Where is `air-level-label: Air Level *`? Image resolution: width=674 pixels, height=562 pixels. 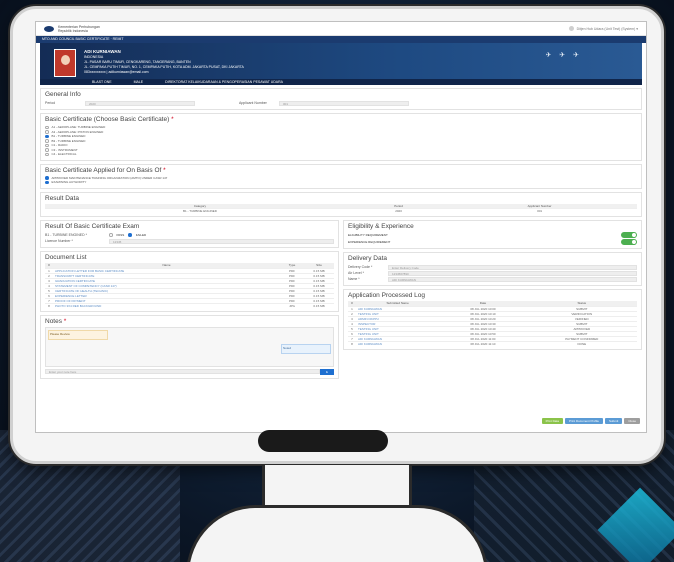 air-level-label: Air Level * is located at coordinates (356, 273).